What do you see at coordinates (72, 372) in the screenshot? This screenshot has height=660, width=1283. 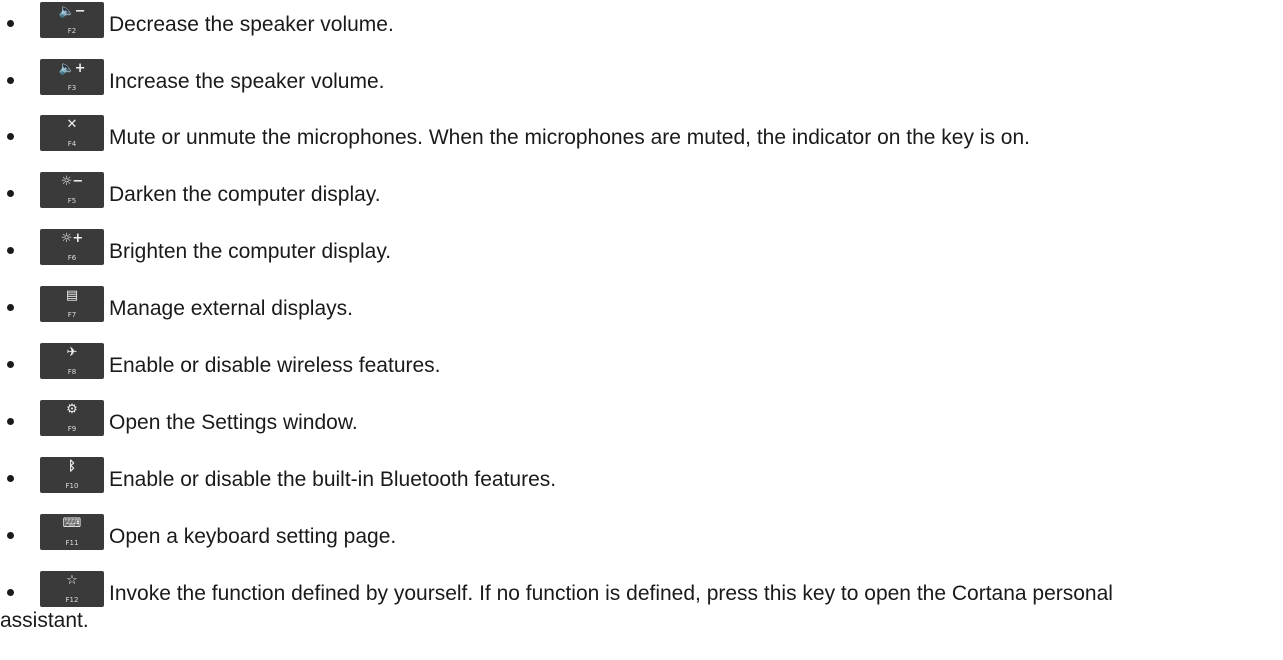 I see `fkey-label: F8` at bounding box center [72, 372].